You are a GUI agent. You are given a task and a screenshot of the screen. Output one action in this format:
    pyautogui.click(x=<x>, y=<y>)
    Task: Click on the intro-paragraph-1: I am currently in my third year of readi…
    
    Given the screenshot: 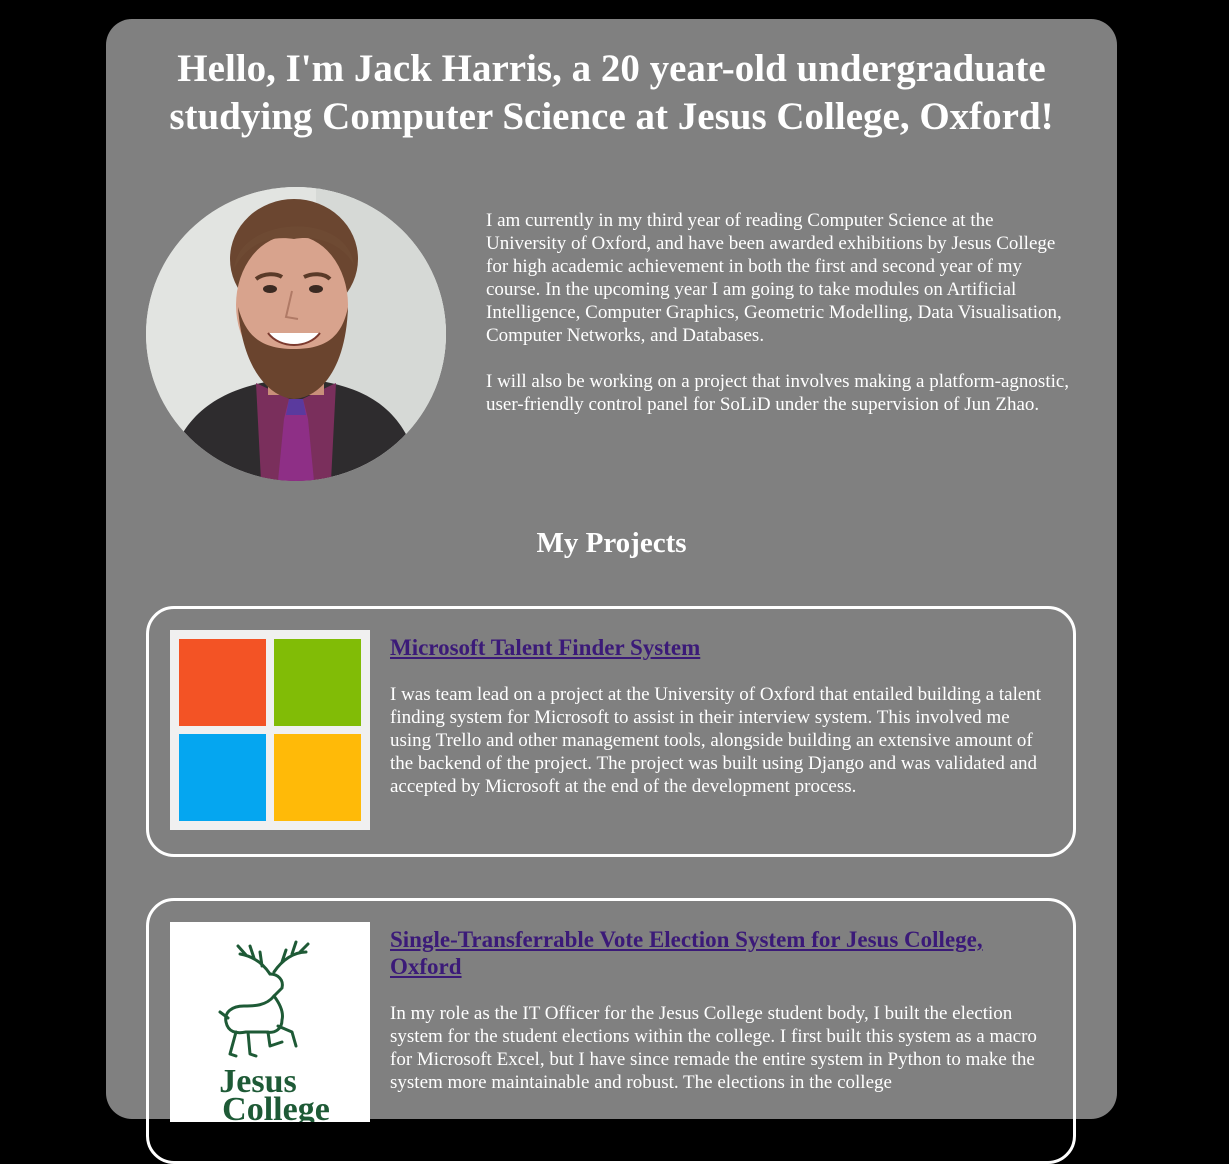 What is the action you would take?
    pyautogui.click(x=774, y=278)
    